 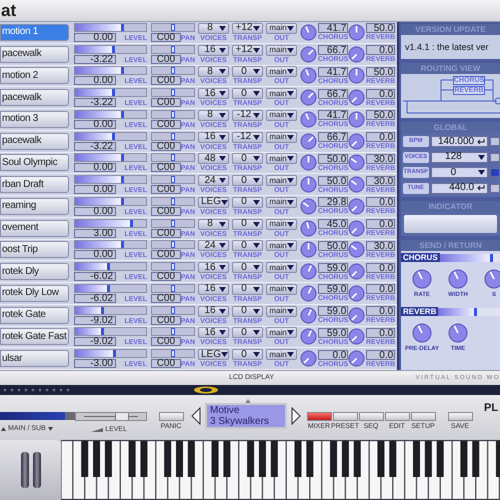 What do you see at coordinates (34, 337) in the screenshot?
I see `channel-name-button: rotek Gate Fast` at bounding box center [34, 337].